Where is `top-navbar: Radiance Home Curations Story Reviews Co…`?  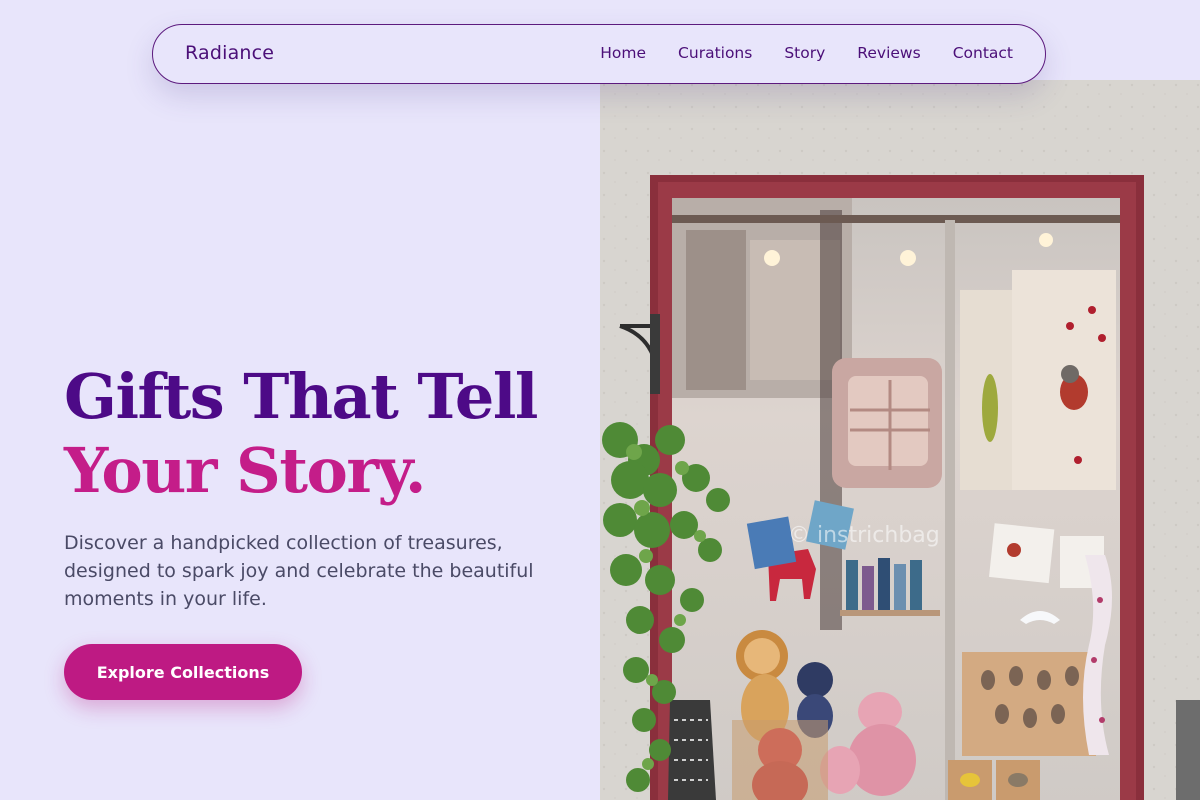
top-navbar: Radiance Home Curations Story Reviews Co… is located at coordinates (599, 54).